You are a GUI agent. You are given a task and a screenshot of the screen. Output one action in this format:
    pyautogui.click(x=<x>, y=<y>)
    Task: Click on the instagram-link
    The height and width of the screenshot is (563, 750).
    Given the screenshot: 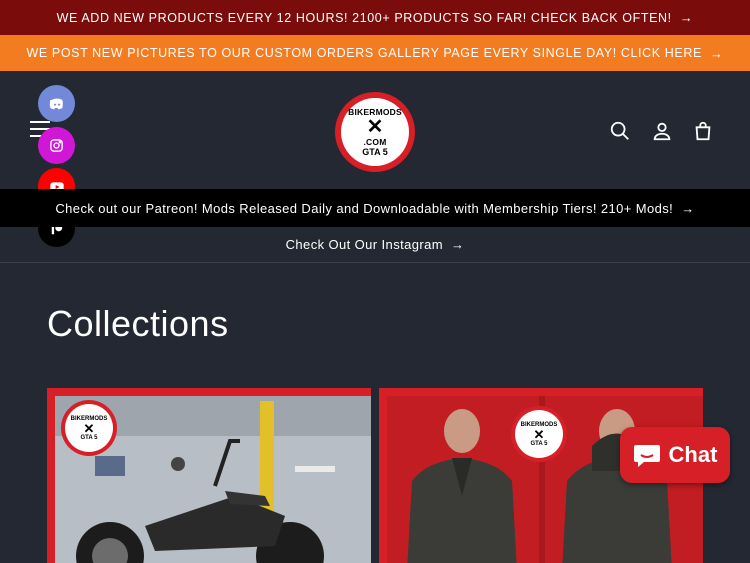 What is the action you would take?
    pyautogui.click(x=56, y=145)
    